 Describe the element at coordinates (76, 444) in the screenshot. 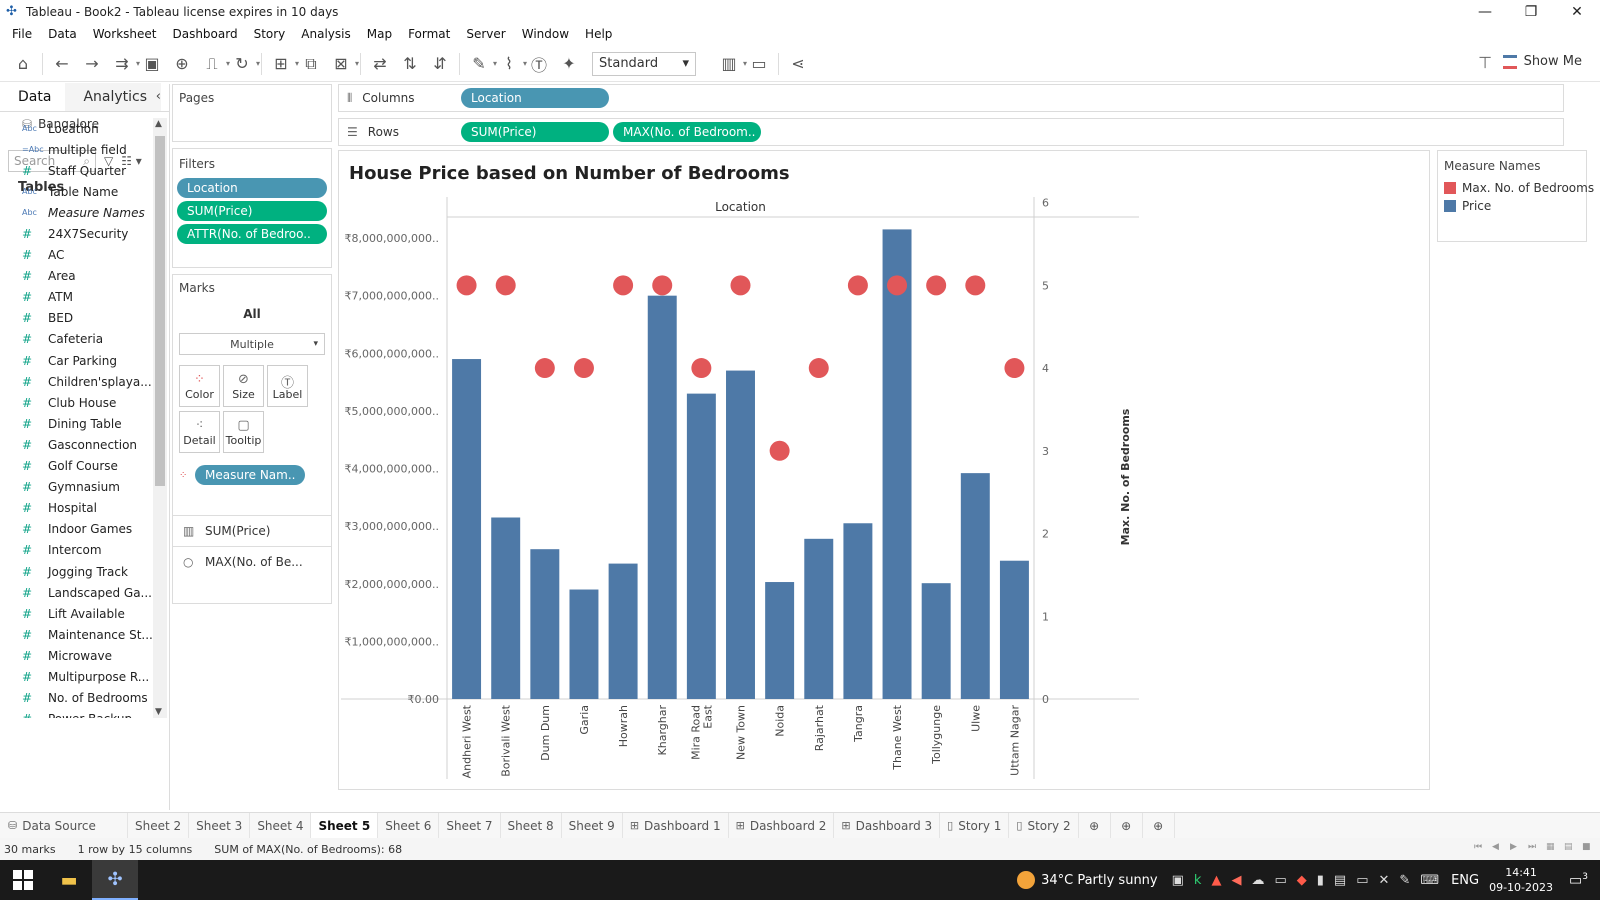

I see `field-item: # Gasconnection` at that location.